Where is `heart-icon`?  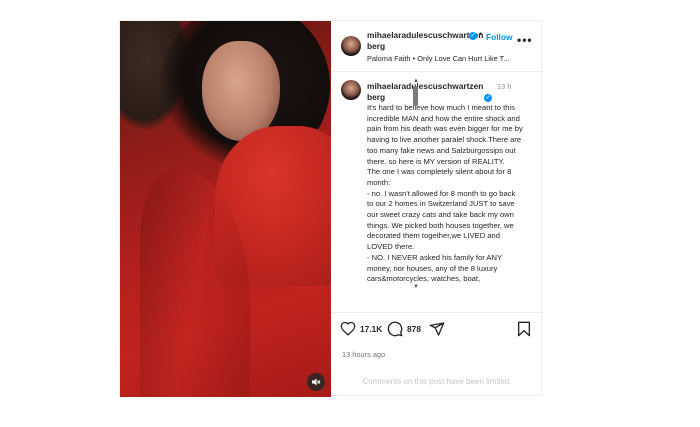 heart-icon is located at coordinates (348, 328).